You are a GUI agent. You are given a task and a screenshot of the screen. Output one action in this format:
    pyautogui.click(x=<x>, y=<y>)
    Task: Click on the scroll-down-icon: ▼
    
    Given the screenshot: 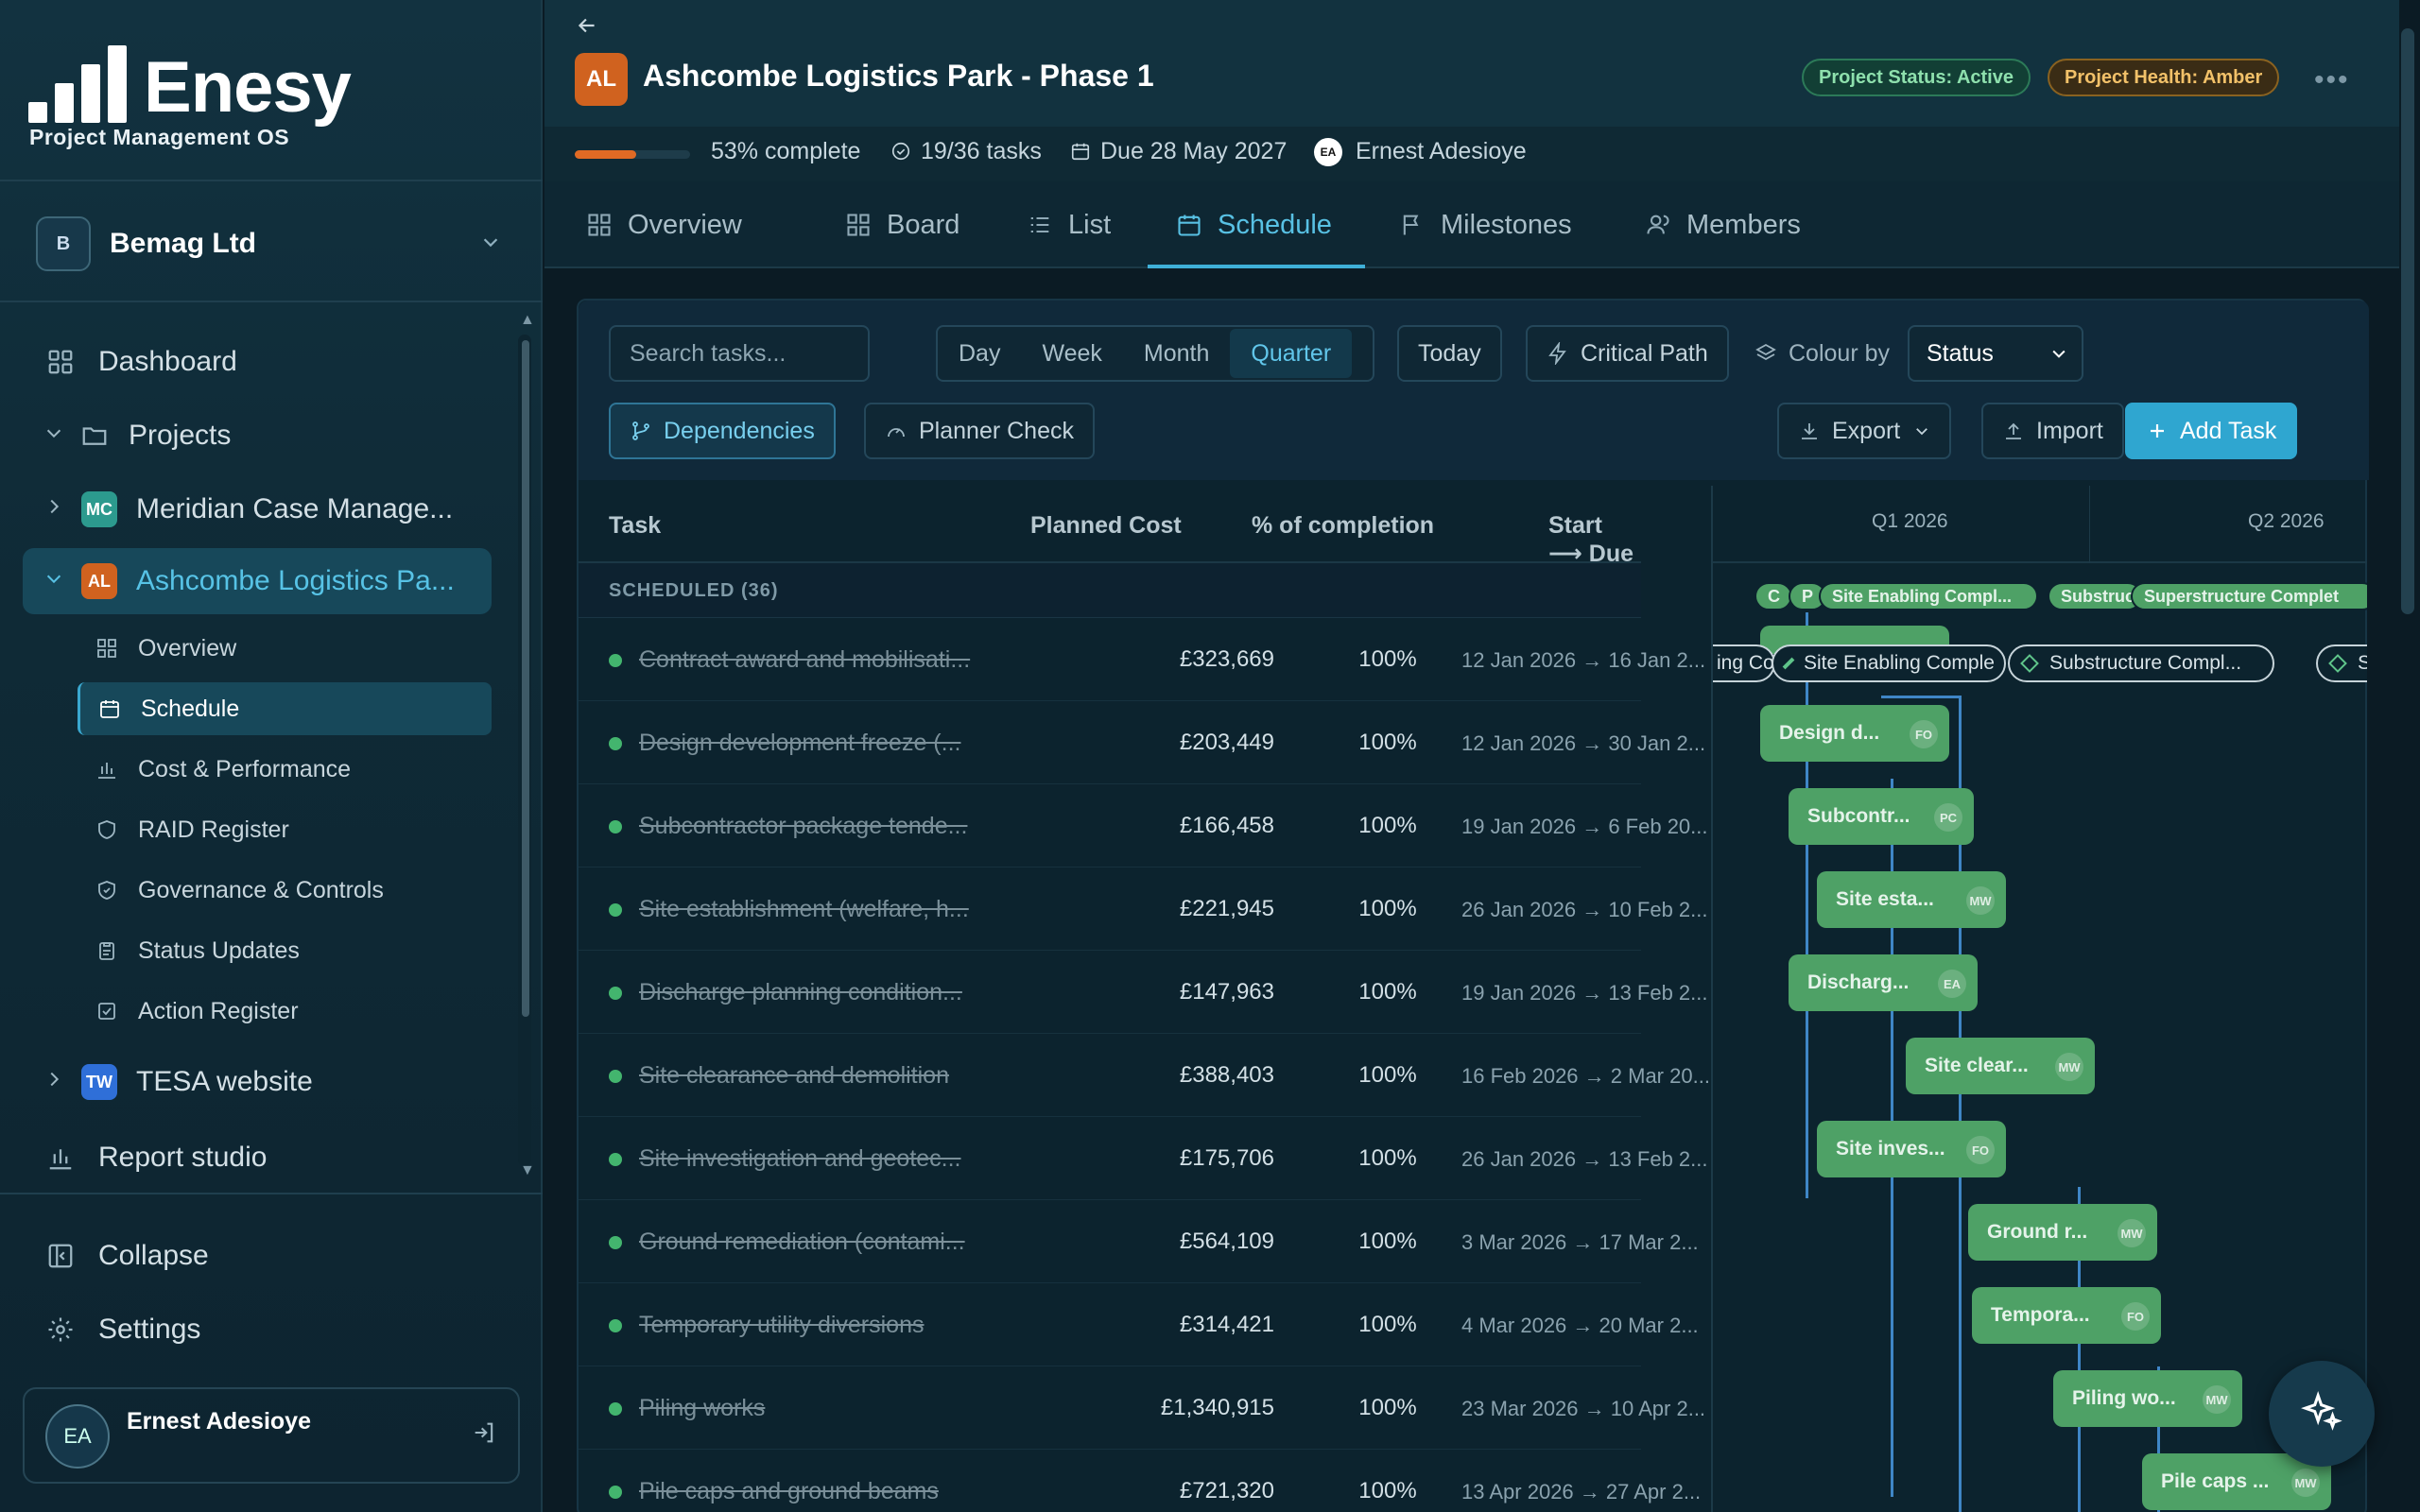 What is the action you would take?
    pyautogui.click(x=527, y=1170)
    